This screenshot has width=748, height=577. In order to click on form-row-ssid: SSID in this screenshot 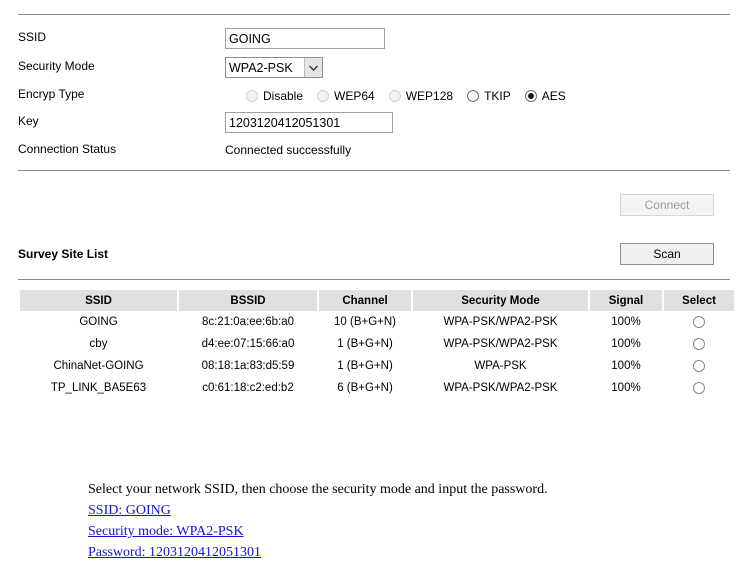, I will do `click(374, 39)`.